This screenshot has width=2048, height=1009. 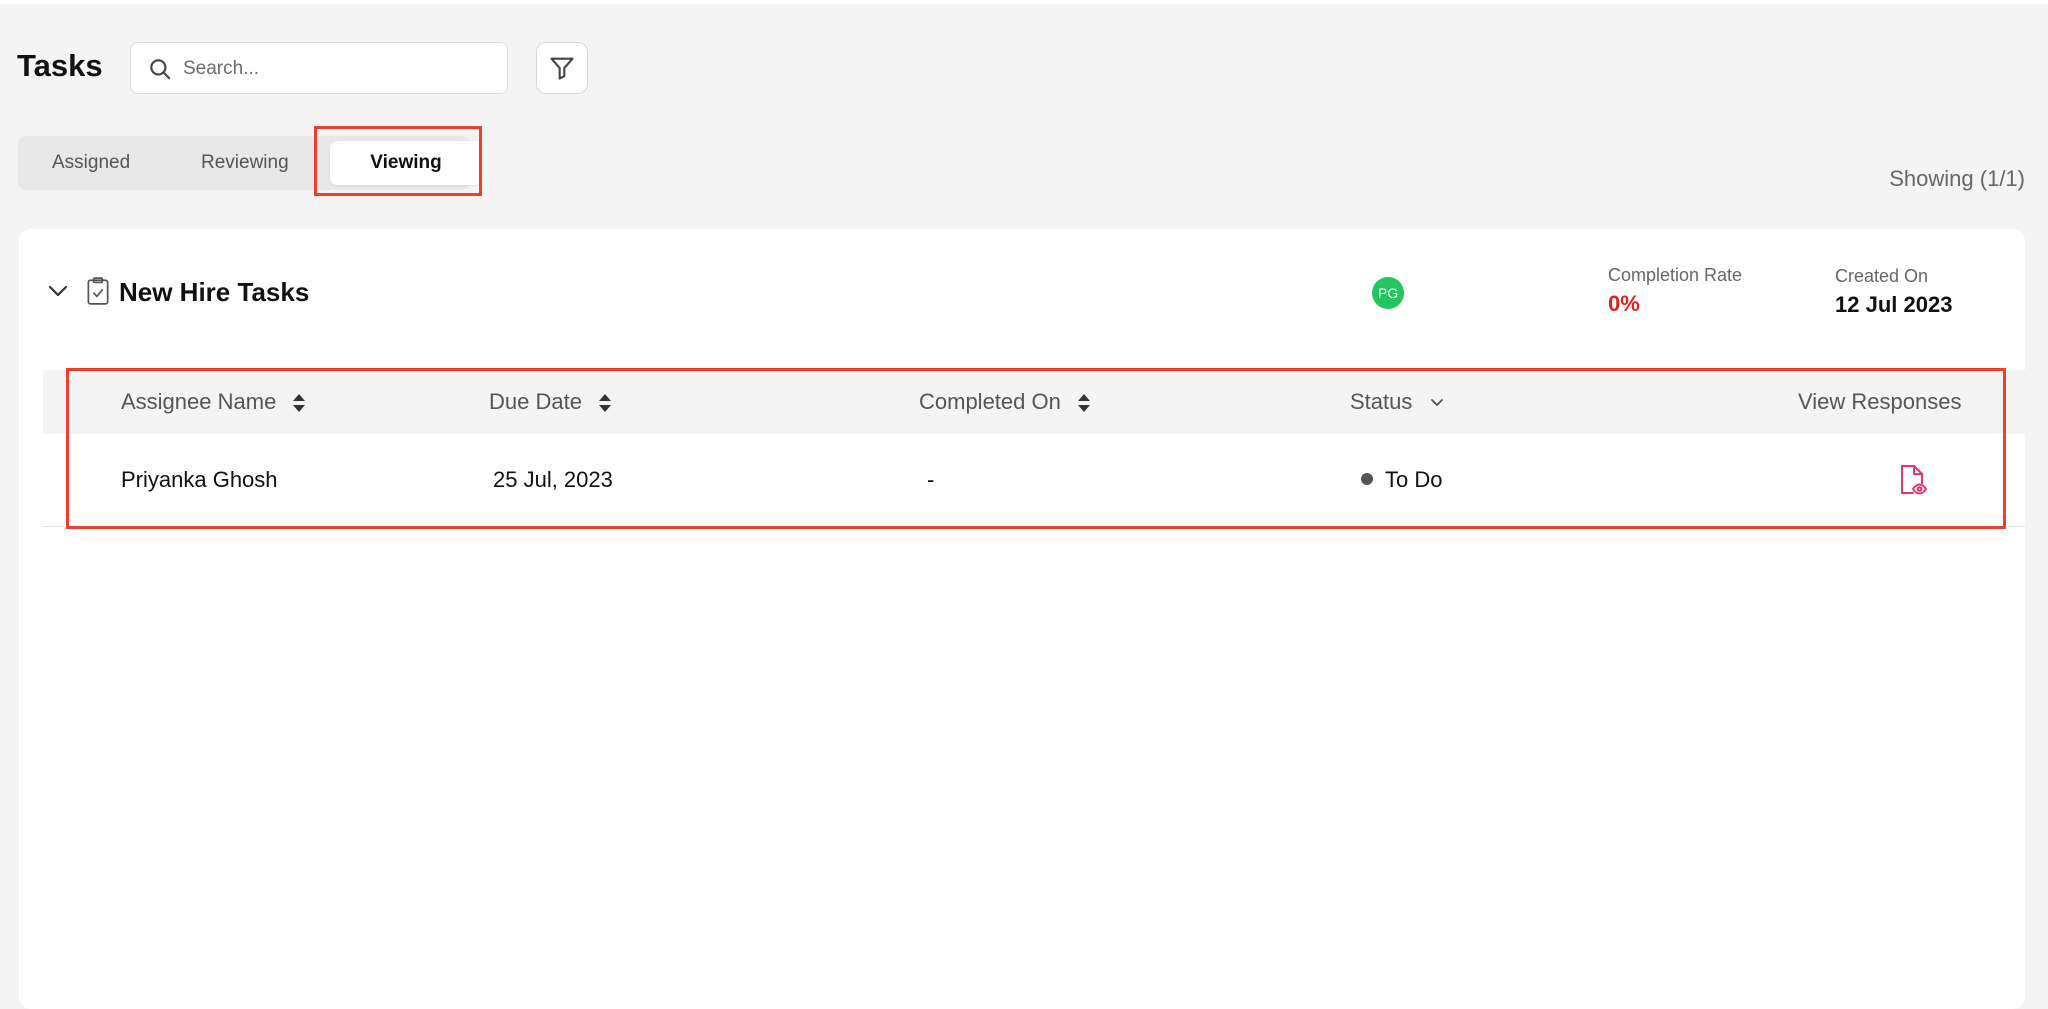 I want to click on clipboard-check-icon, so click(x=98, y=291).